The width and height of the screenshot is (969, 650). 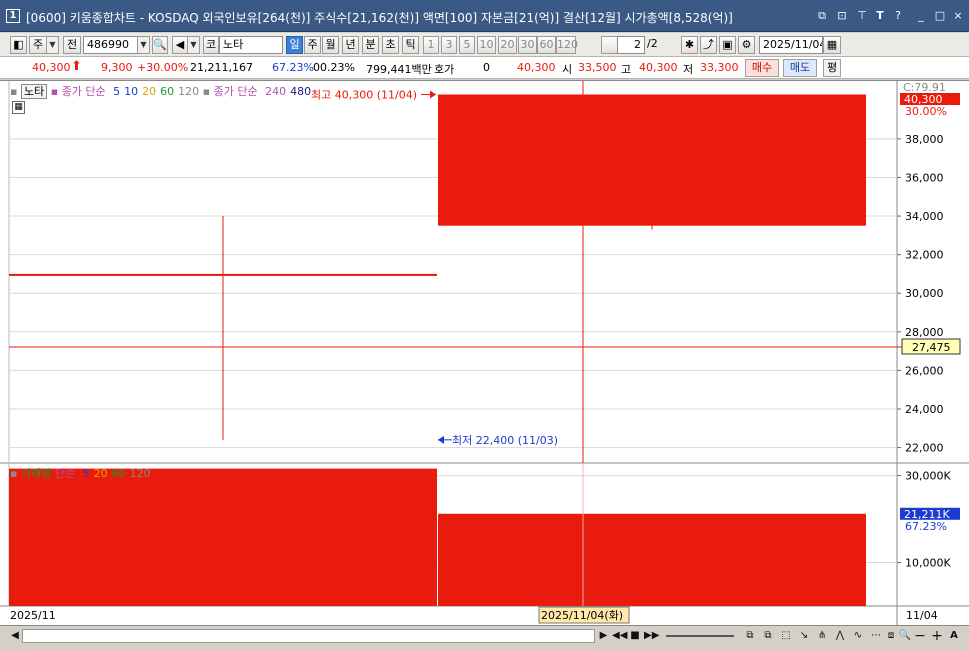 What do you see at coordinates (750, 636) in the screenshot?
I see `window-icon: ⧉` at bounding box center [750, 636].